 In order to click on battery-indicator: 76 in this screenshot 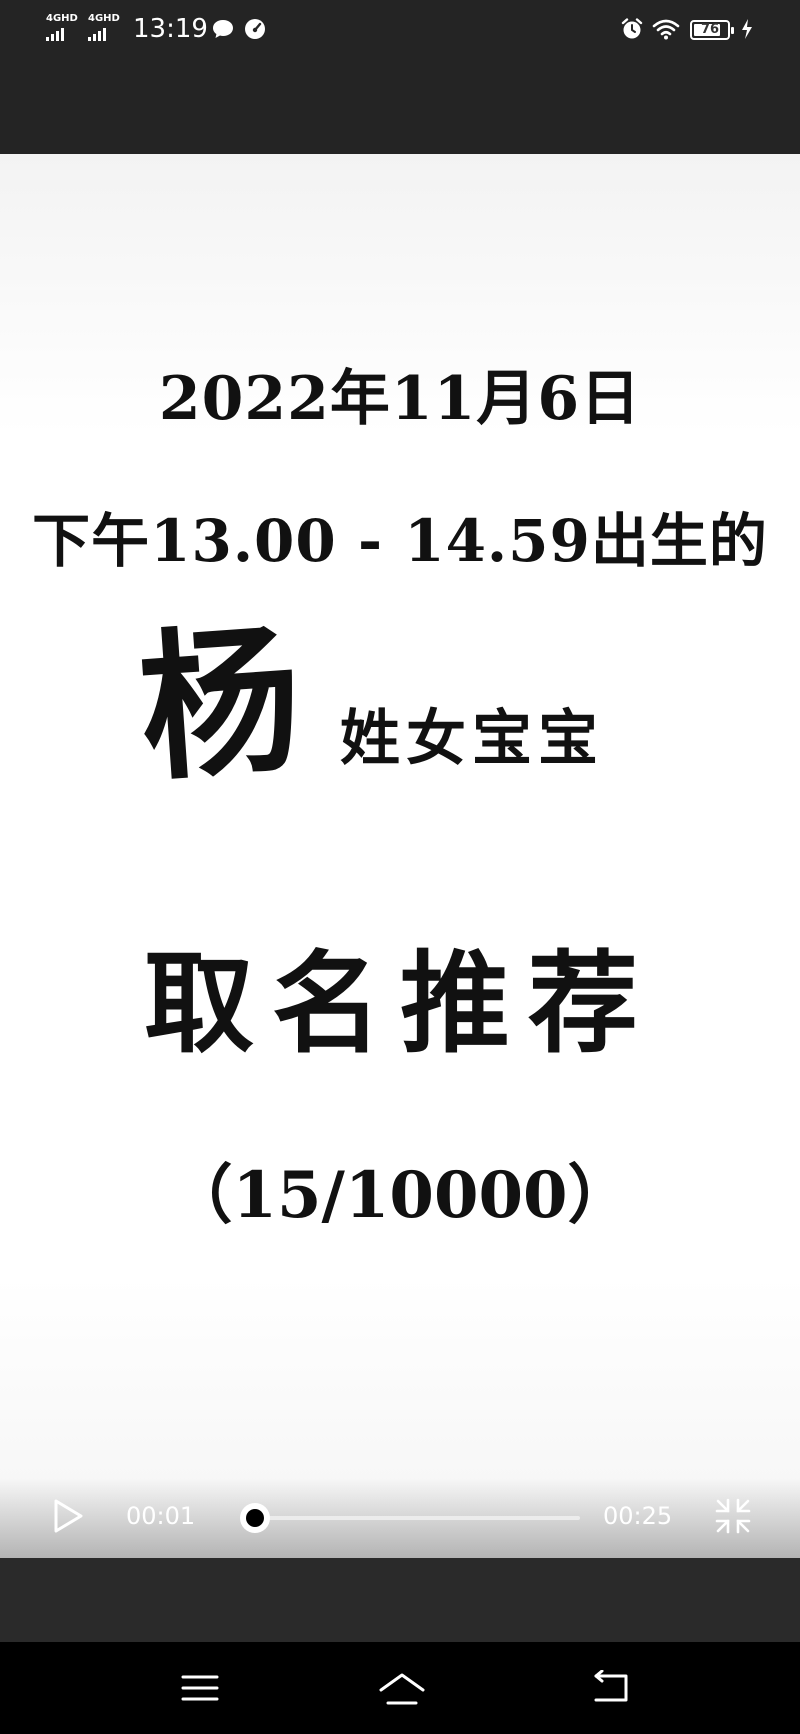, I will do `click(712, 30)`.